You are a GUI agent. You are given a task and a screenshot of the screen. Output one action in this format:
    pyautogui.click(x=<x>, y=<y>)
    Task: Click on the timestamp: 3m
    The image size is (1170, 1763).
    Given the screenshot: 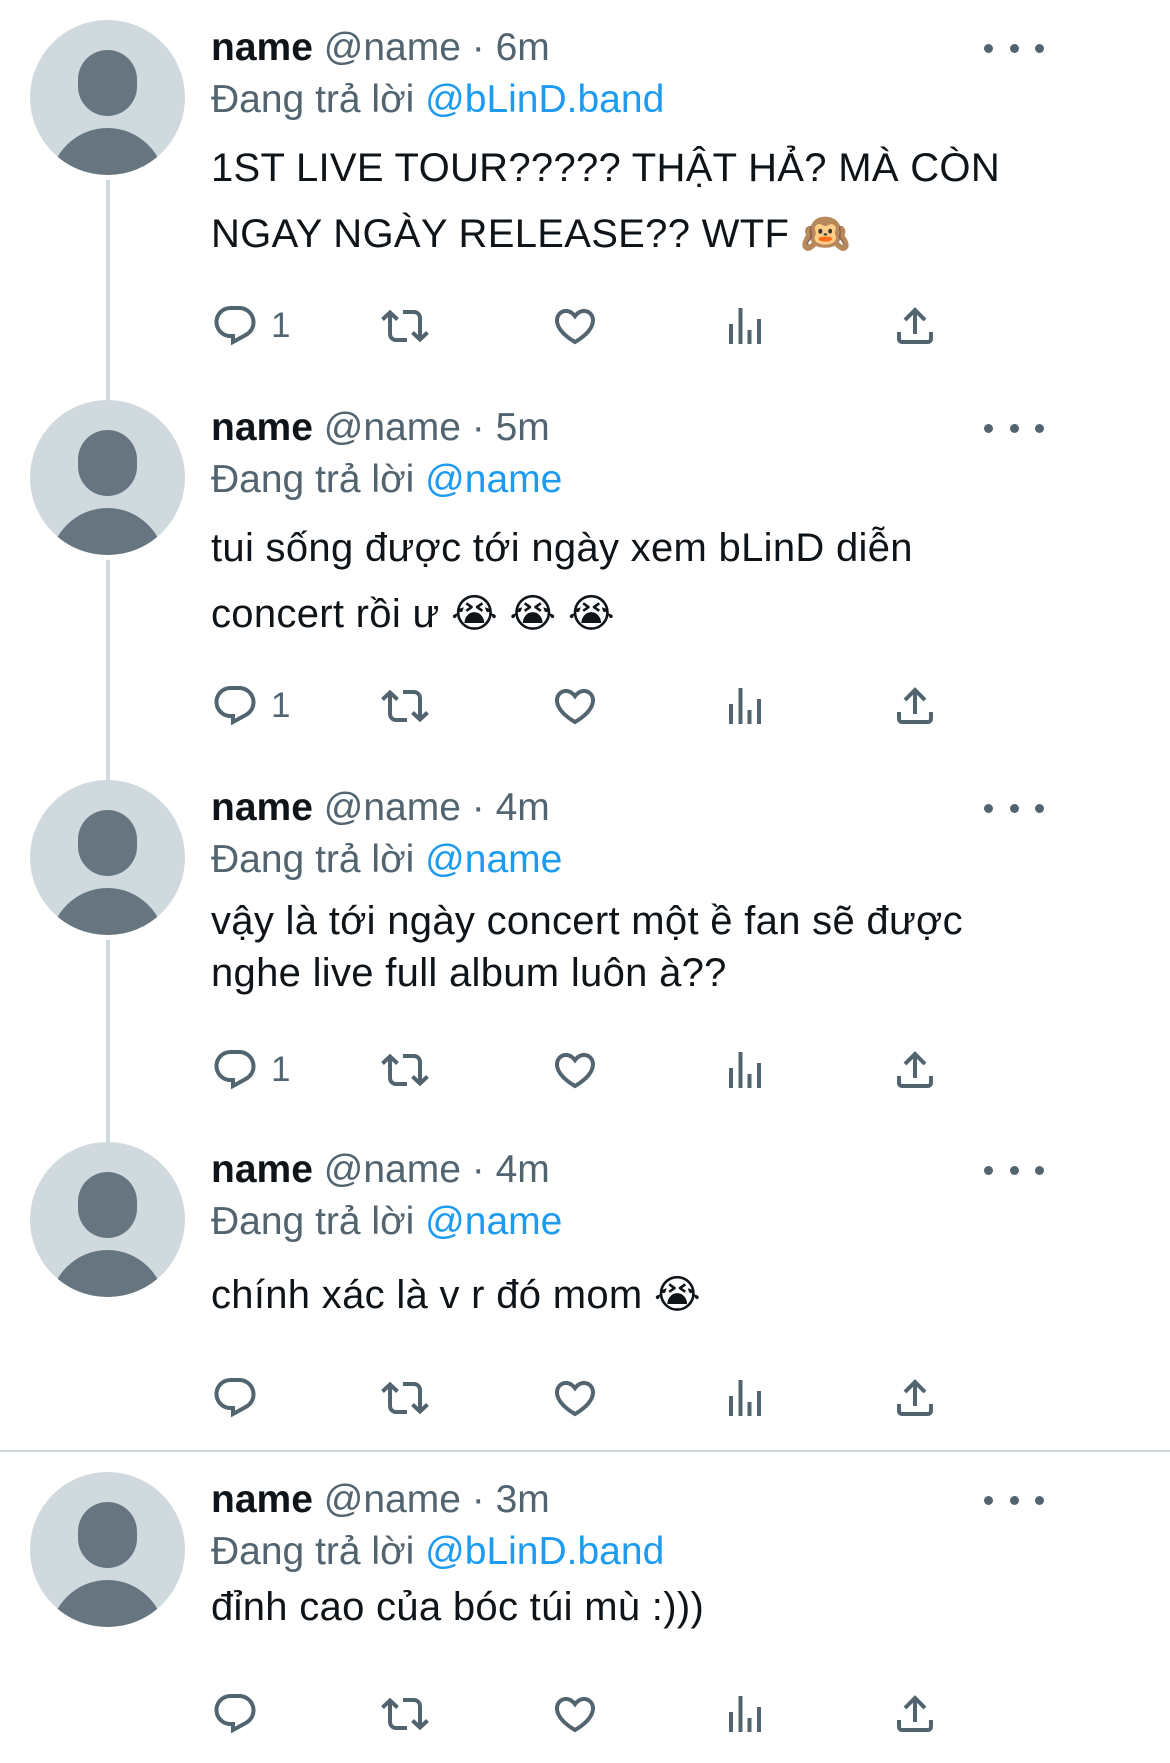 What is the action you would take?
    pyautogui.click(x=523, y=1499)
    